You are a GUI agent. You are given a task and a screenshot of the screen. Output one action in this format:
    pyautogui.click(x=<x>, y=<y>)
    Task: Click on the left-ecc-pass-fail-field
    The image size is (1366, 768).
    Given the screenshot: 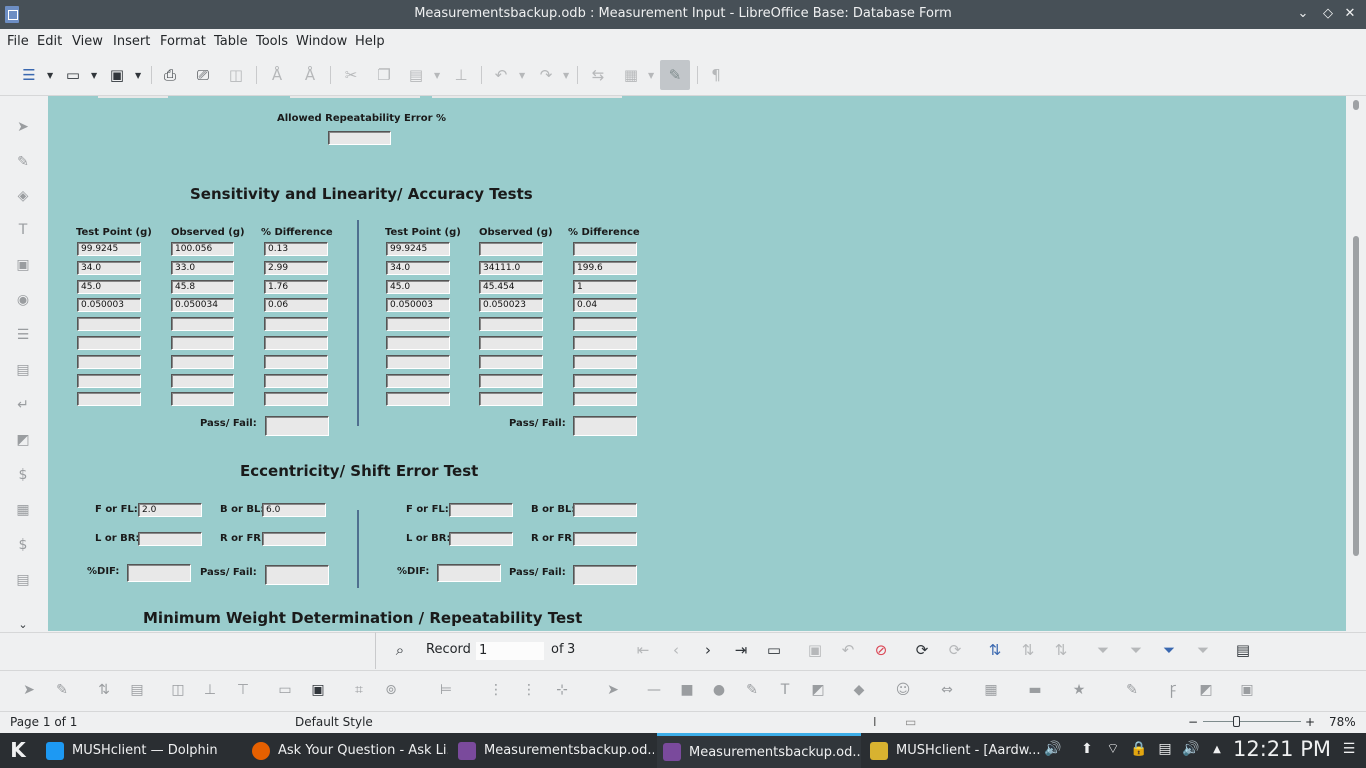 What is the action you would take?
    pyautogui.click(x=297, y=575)
    